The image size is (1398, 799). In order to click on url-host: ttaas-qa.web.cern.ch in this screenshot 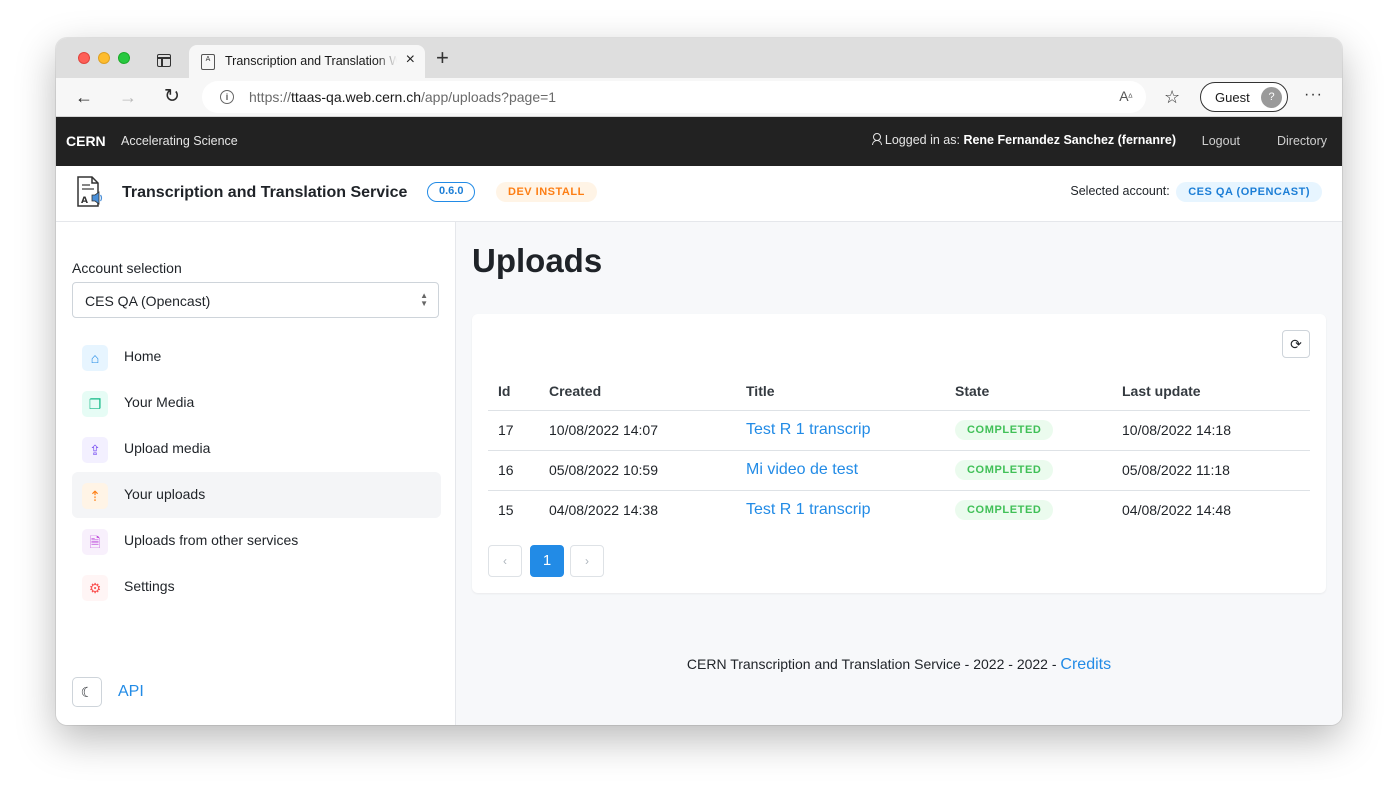, I will do `click(356, 97)`.